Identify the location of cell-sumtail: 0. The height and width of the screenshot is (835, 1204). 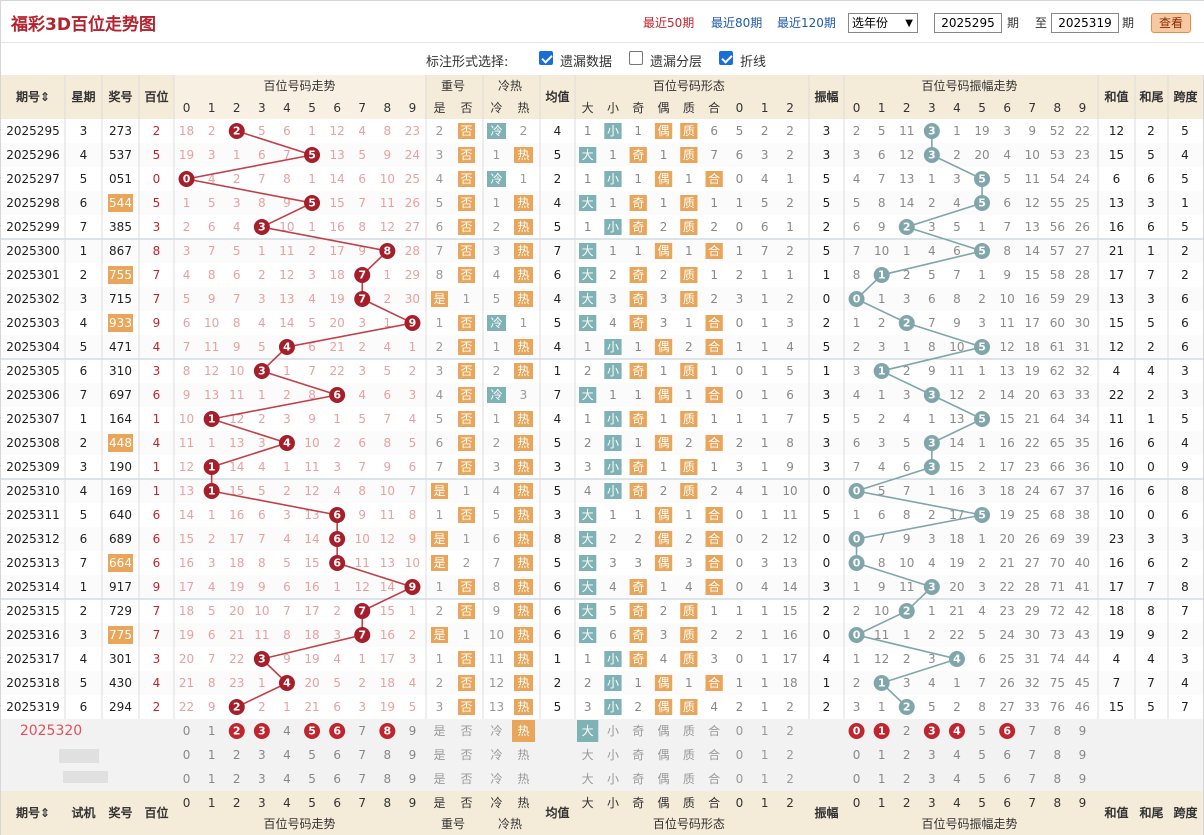
(1151, 515).